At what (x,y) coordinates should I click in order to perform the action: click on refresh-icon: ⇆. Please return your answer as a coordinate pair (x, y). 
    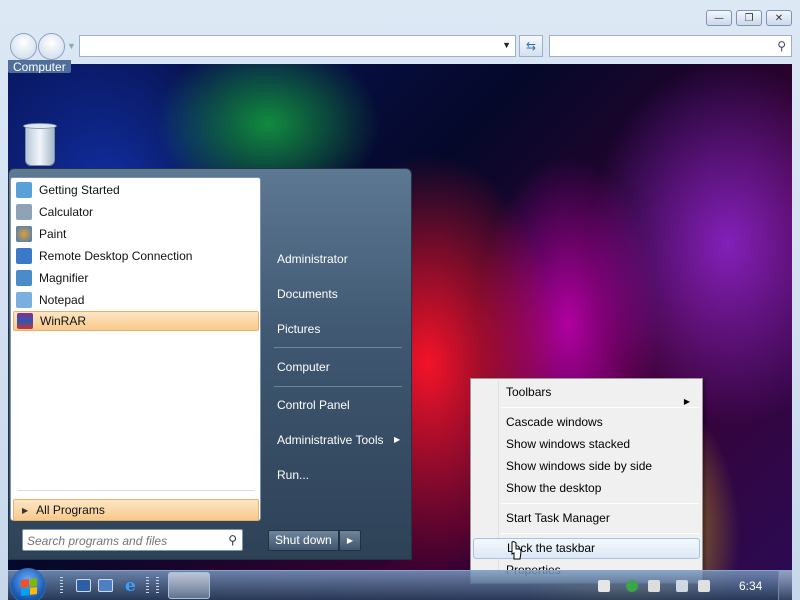
    Looking at the image, I should click on (531, 46).